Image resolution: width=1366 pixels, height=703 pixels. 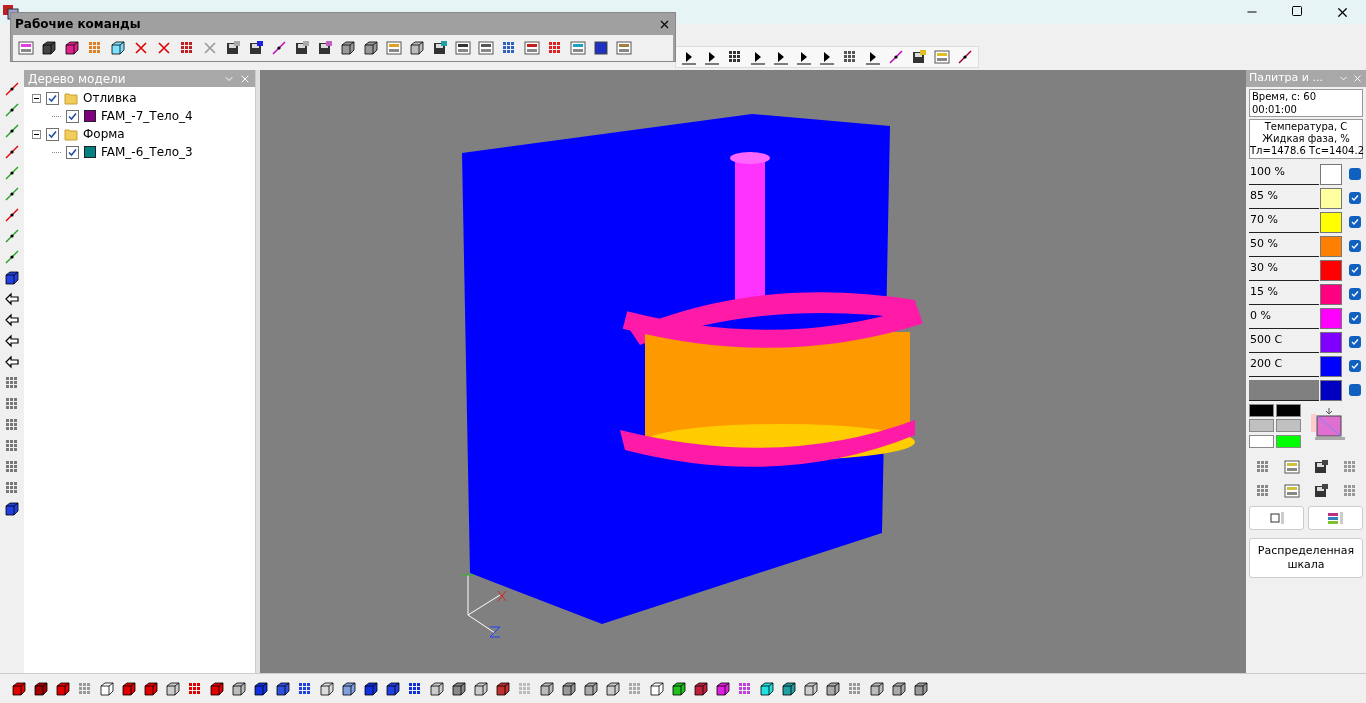 What do you see at coordinates (77, 79) in the screenshot?
I see `panel-title: Дерево модели` at bounding box center [77, 79].